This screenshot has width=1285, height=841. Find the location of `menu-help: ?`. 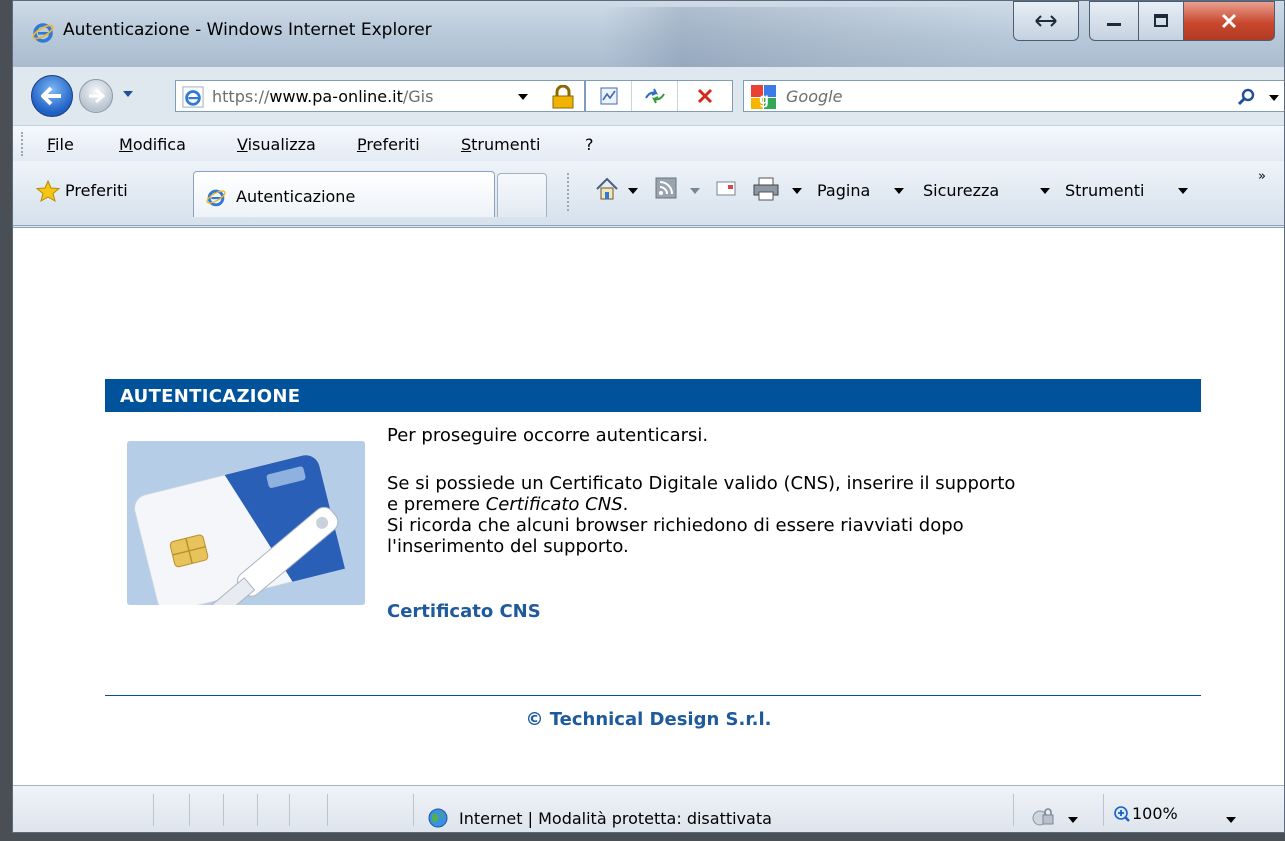

menu-help: ? is located at coordinates (589, 144).